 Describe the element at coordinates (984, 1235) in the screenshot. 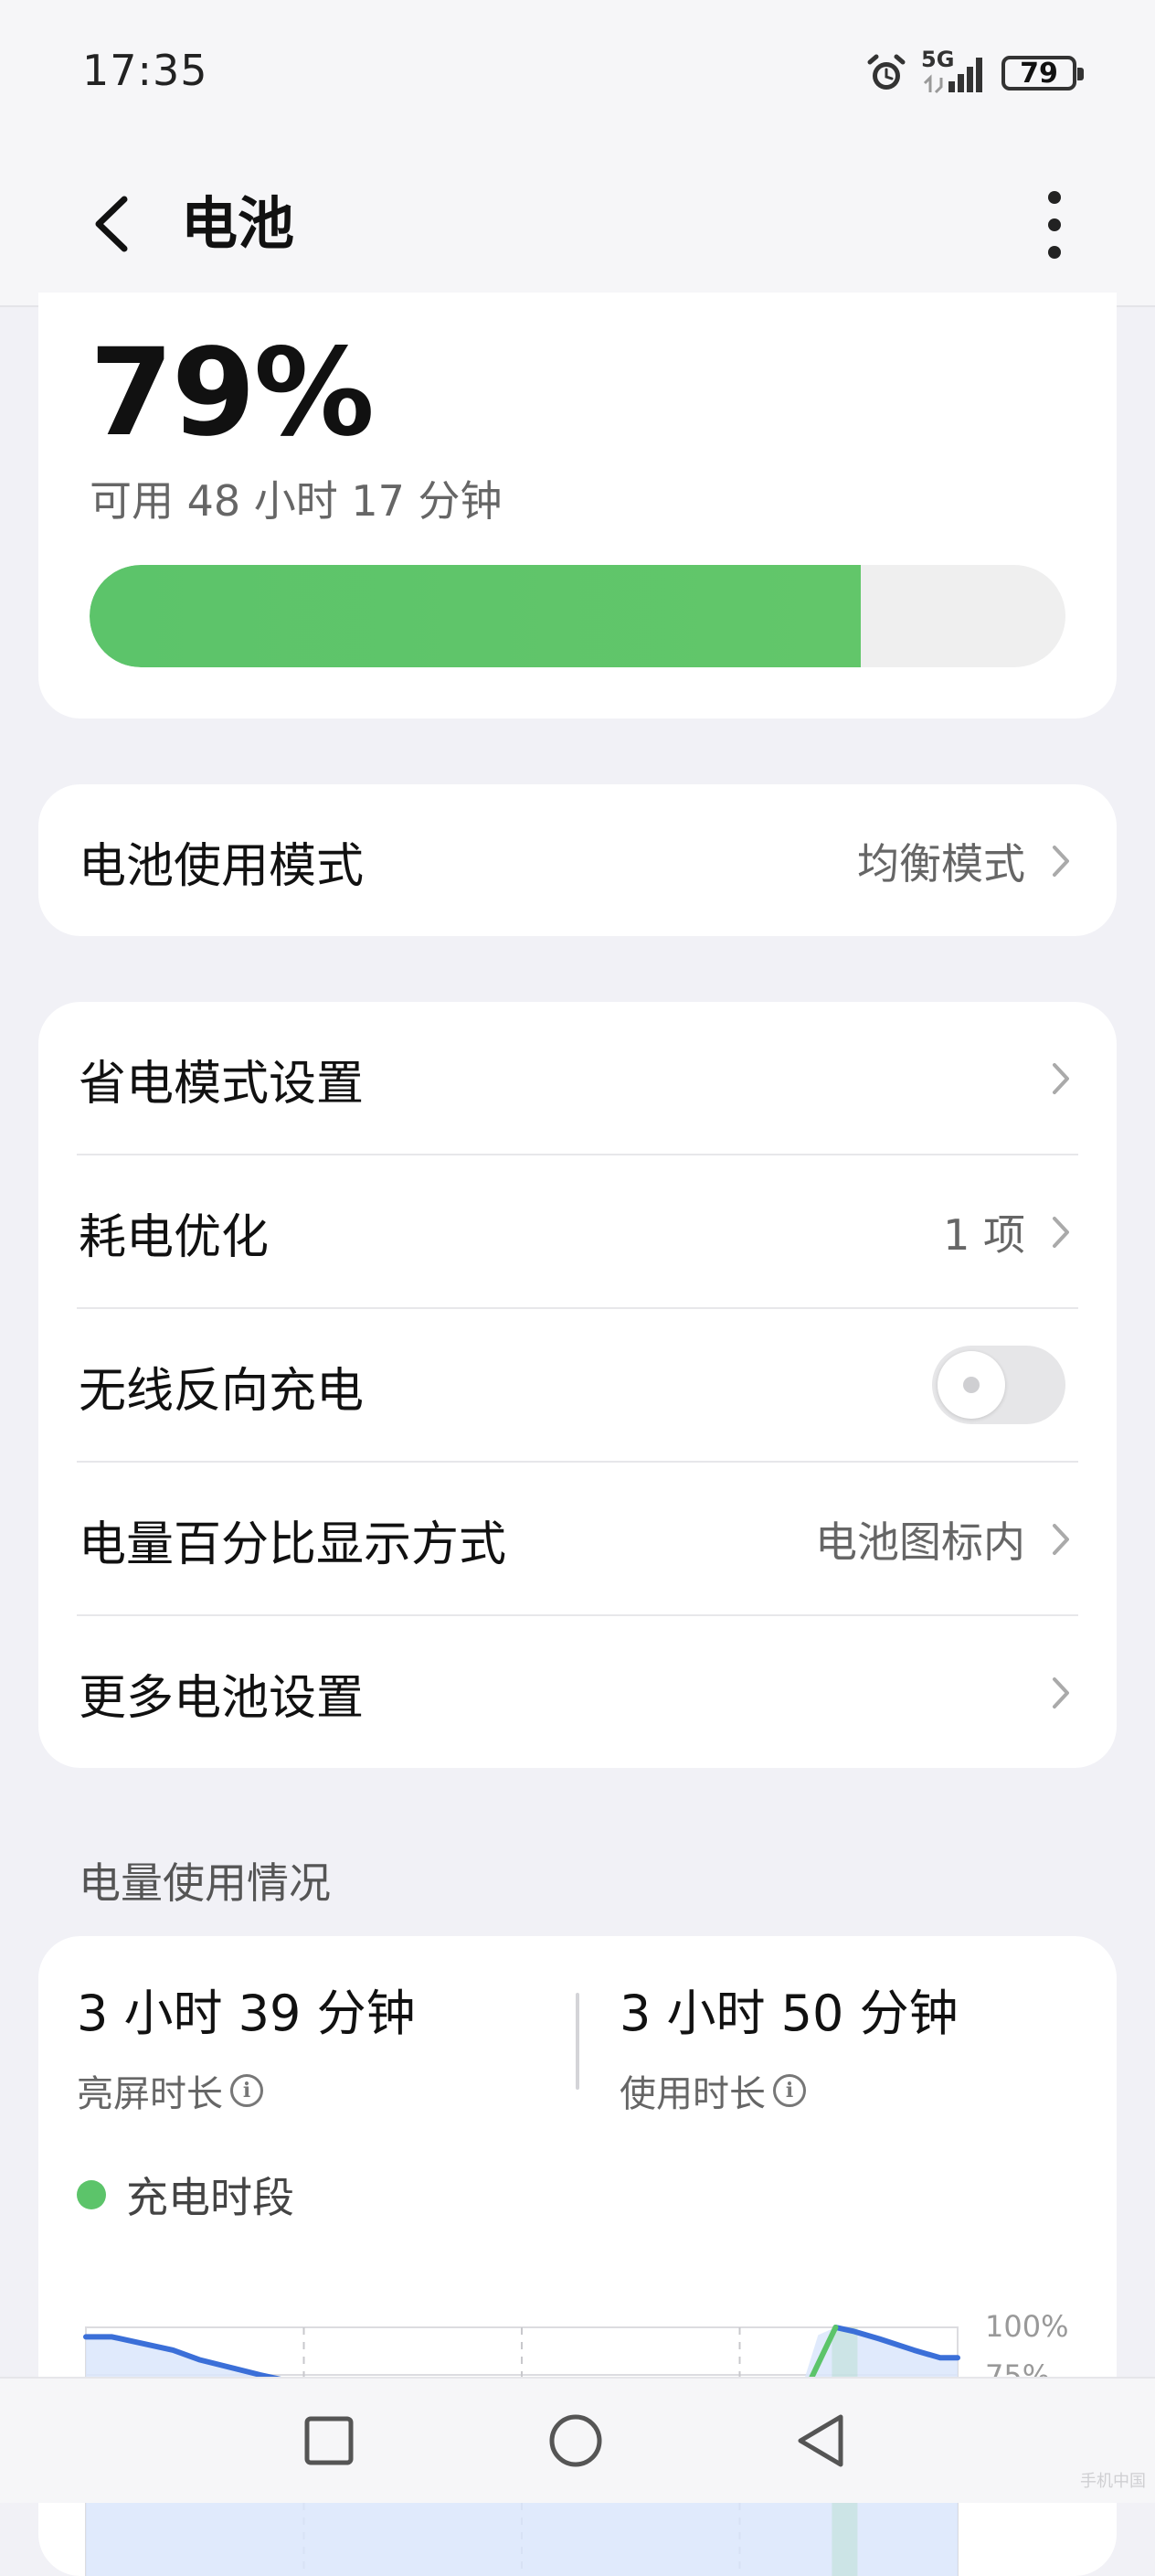

I see `power-optimization-value: 1 项` at that location.